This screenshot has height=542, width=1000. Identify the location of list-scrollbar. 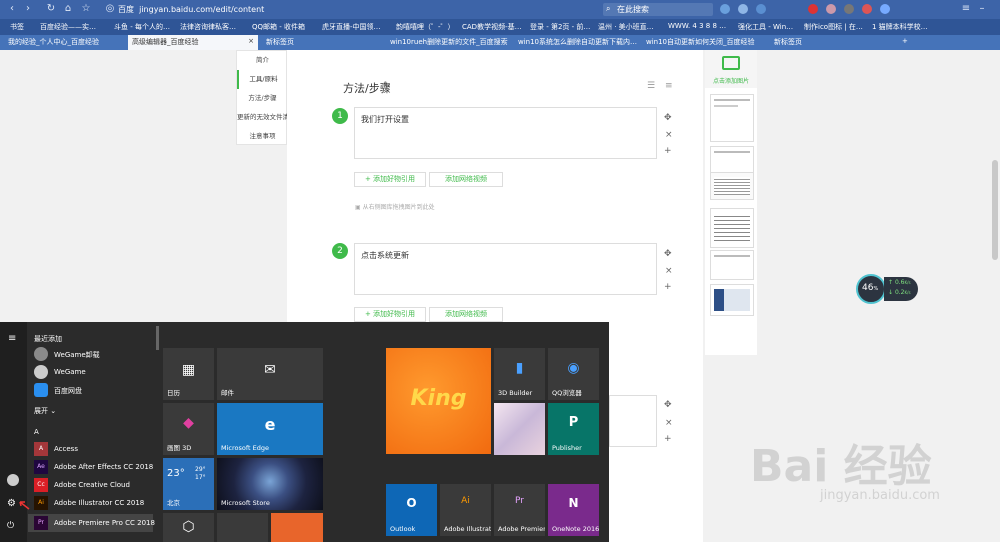
(157, 338).